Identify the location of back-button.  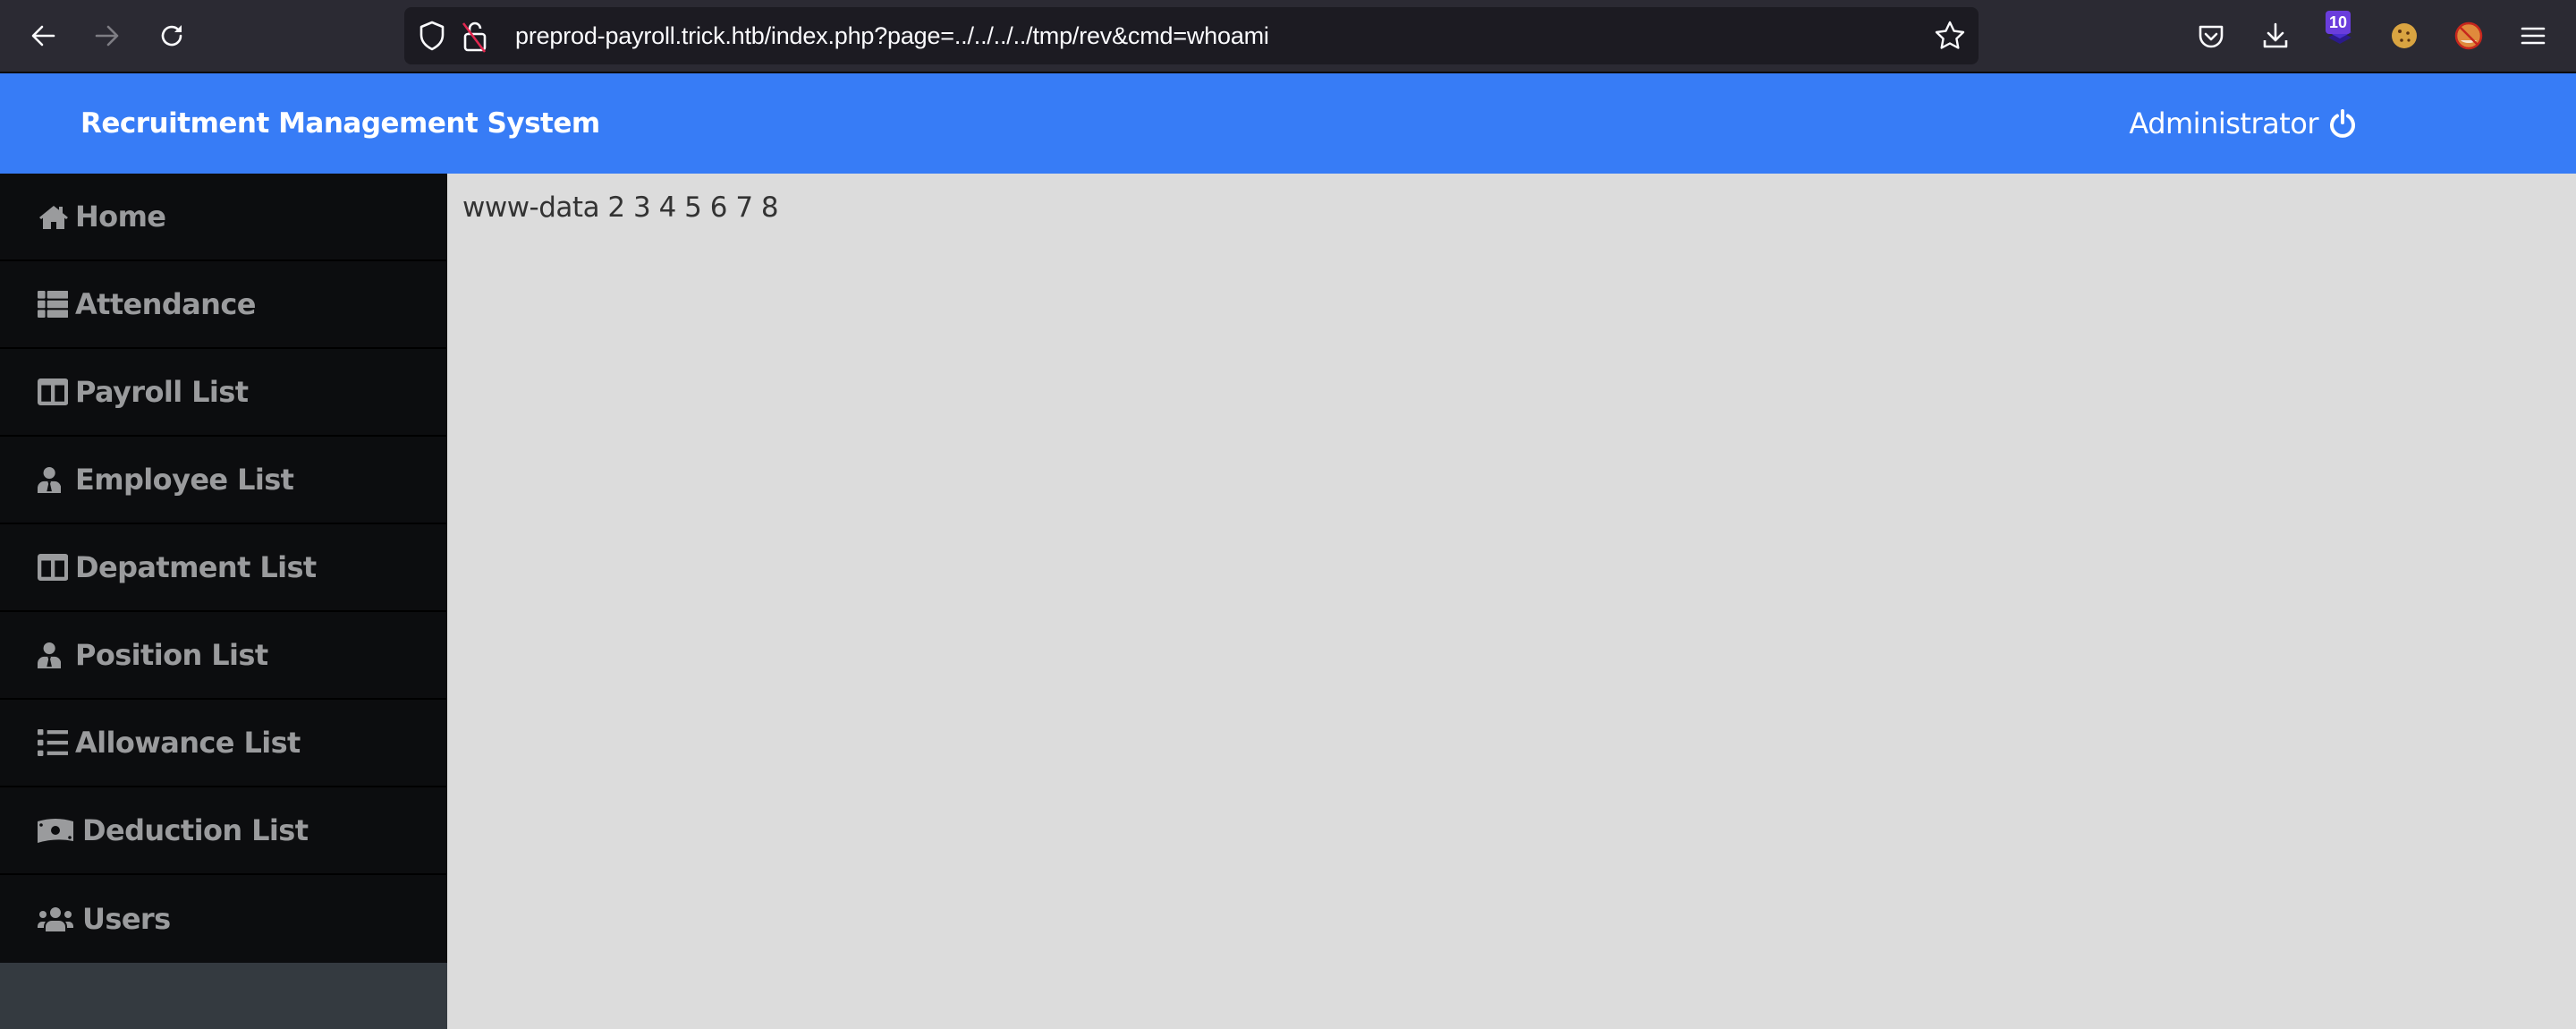
(43, 36).